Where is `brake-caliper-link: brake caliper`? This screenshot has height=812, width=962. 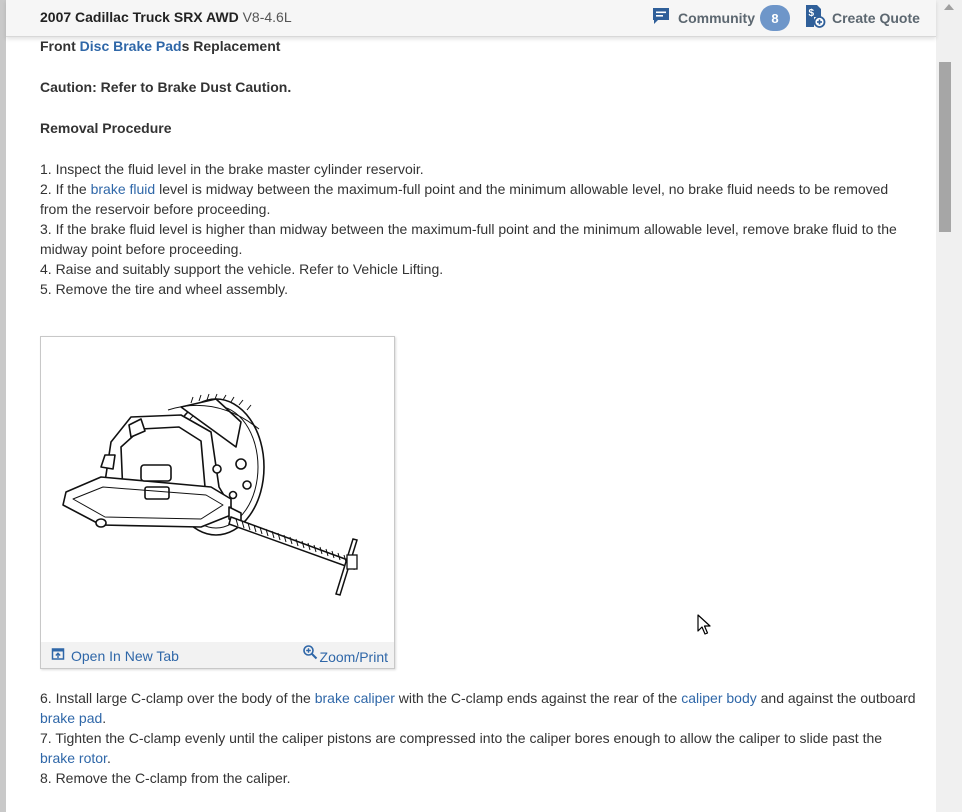 brake-caliper-link: brake caliper is located at coordinates (355, 698).